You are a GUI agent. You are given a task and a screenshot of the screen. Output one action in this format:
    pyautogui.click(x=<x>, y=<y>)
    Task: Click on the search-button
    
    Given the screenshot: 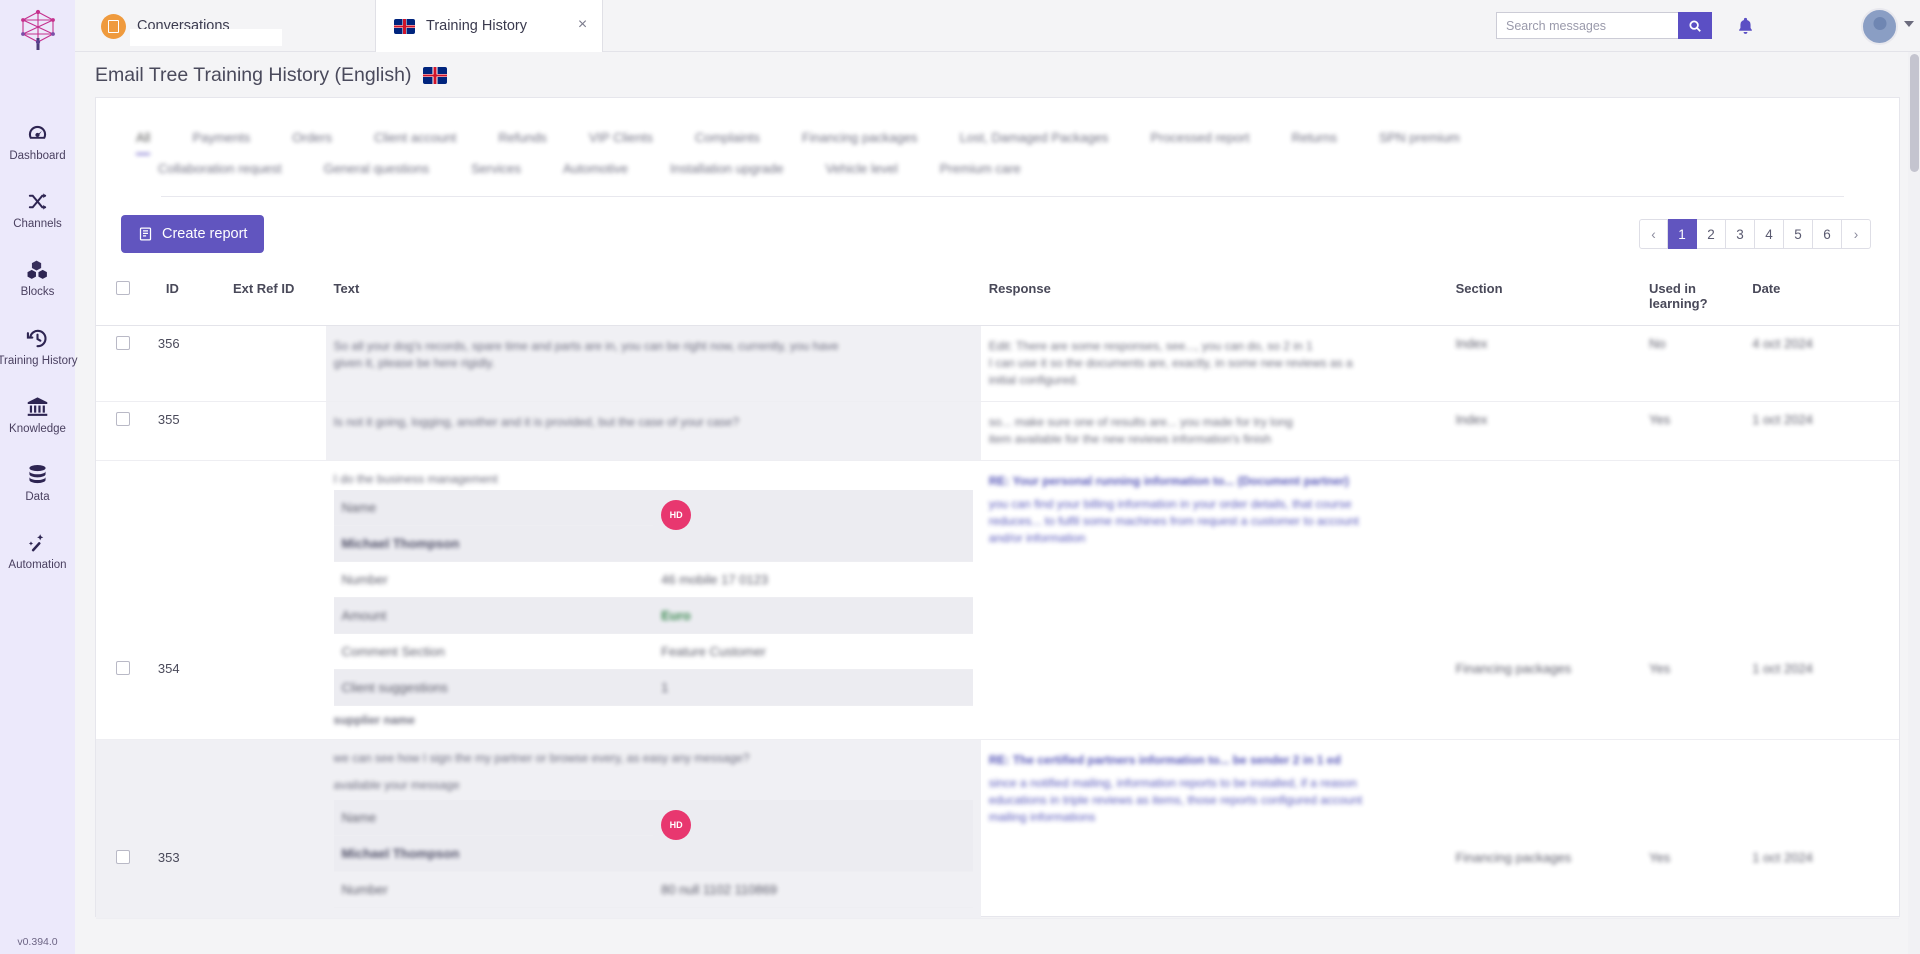 What is the action you would take?
    pyautogui.click(x=1695, y=25)
    